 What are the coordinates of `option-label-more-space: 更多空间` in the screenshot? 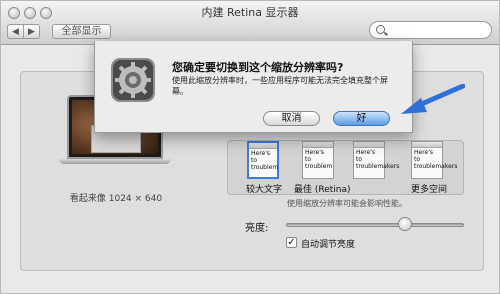 It's located at (429, 190).